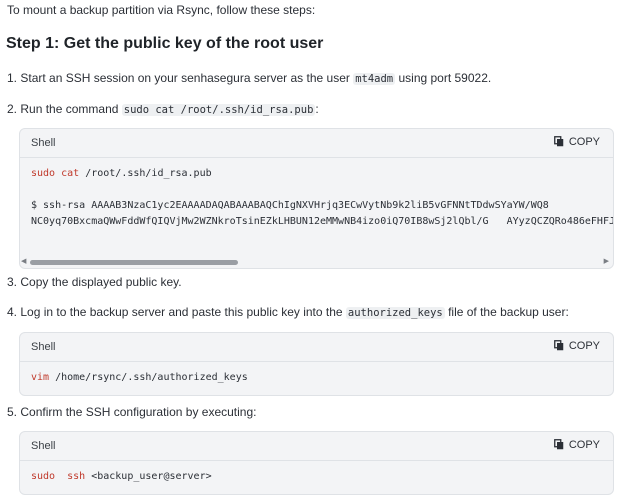 The width and height of the screenshot is (621, 500). What do you see at coordinates (606, 261) in the screenshot?
I see `scroll-right-icon: ▶` at bounding box center [606, 261].